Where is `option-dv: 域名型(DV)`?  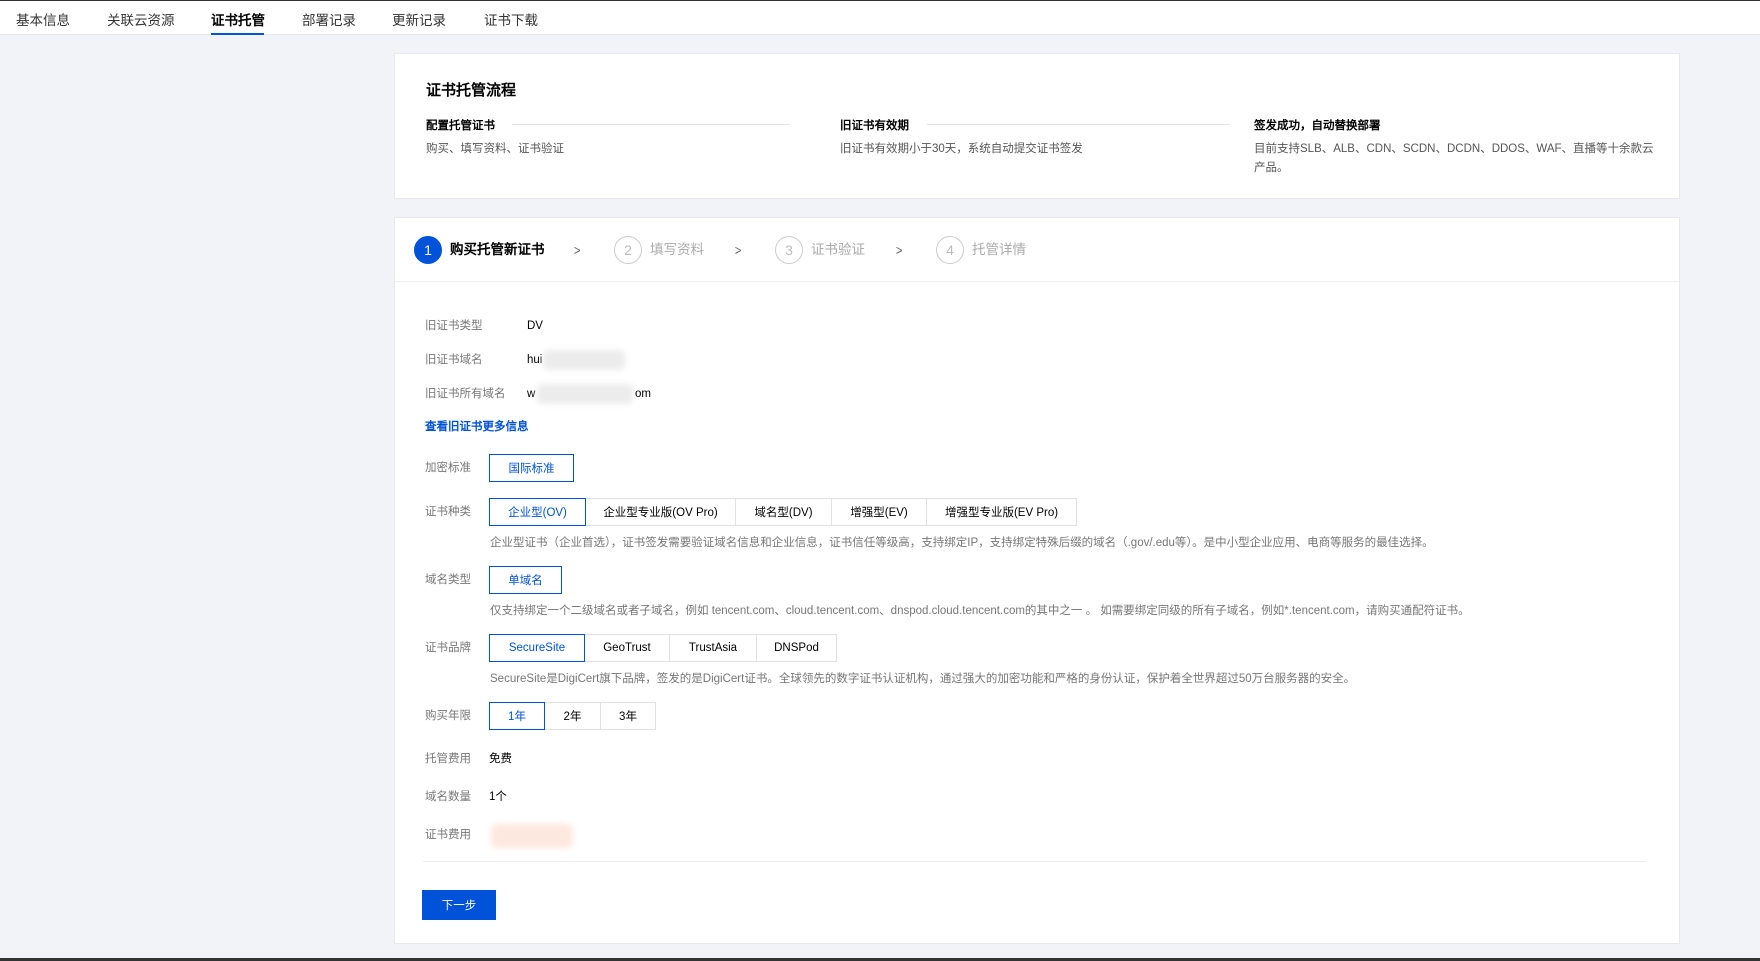 option-dv: 域名型(DV) is located at coordinates (783, 512).